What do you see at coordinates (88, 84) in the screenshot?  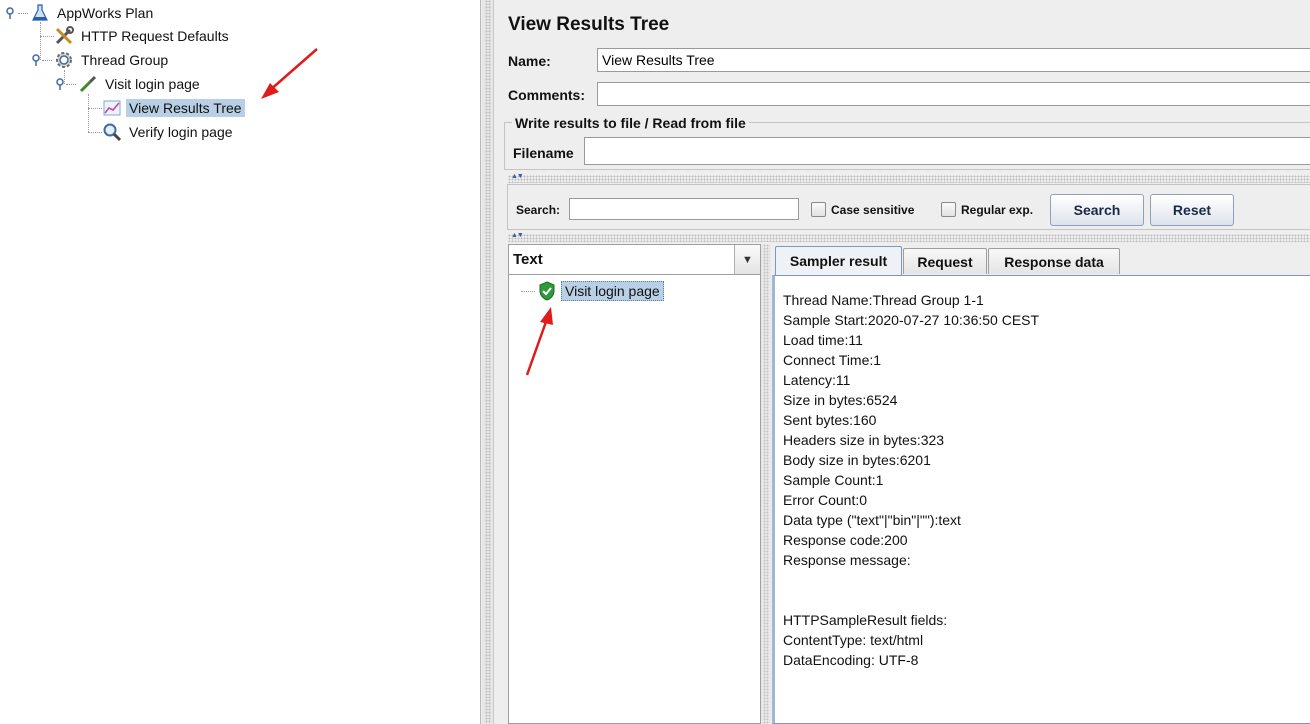 I see `pipette-icon` at bounding box center [88, 84].